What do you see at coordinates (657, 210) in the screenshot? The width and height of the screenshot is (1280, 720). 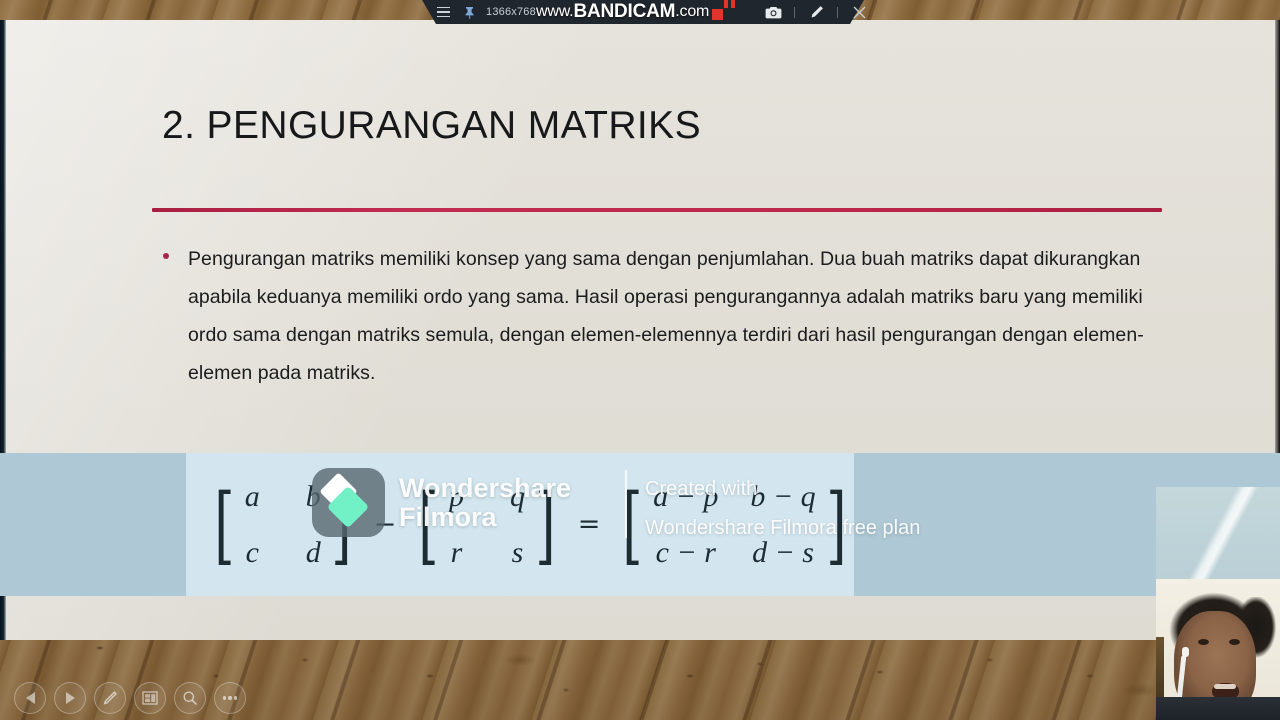 I see `title-divider-rule` at bounding box center [657, 210].